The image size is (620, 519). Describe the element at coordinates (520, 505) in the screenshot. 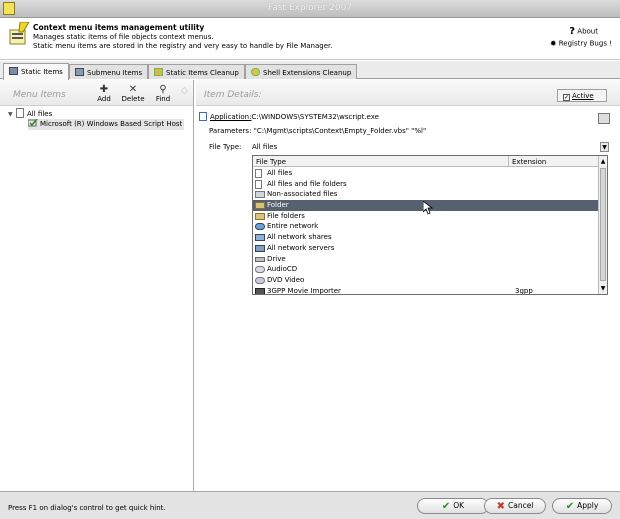

I see `cancel-label: Cancel` at that location.